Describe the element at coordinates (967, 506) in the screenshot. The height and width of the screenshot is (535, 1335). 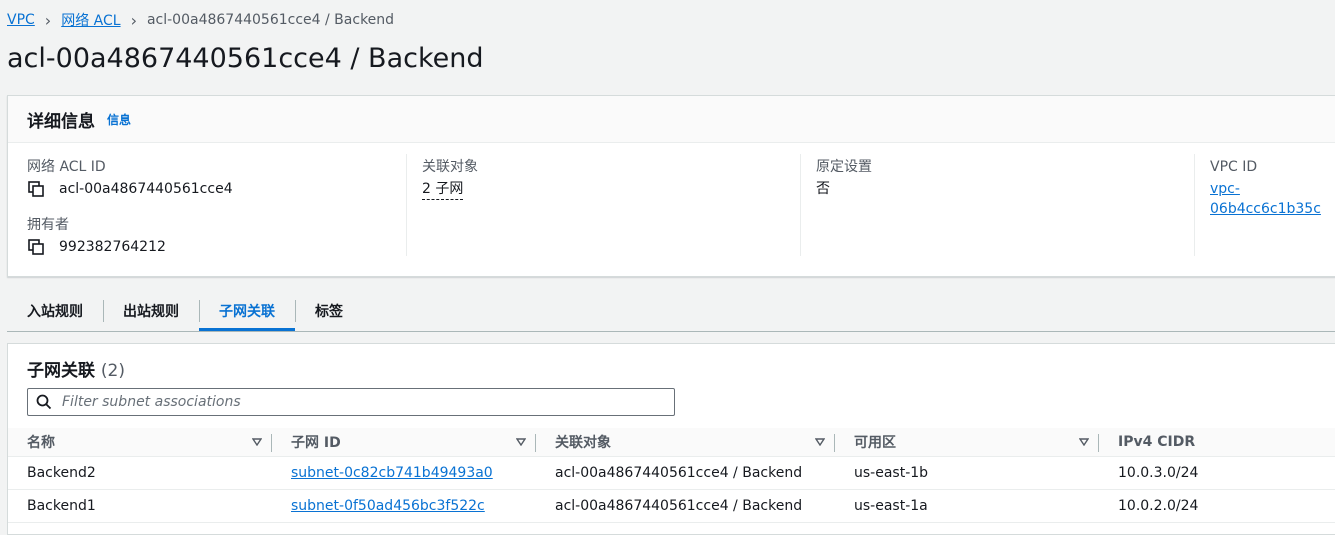
I see `cell-az: us-east-1a` at that location.